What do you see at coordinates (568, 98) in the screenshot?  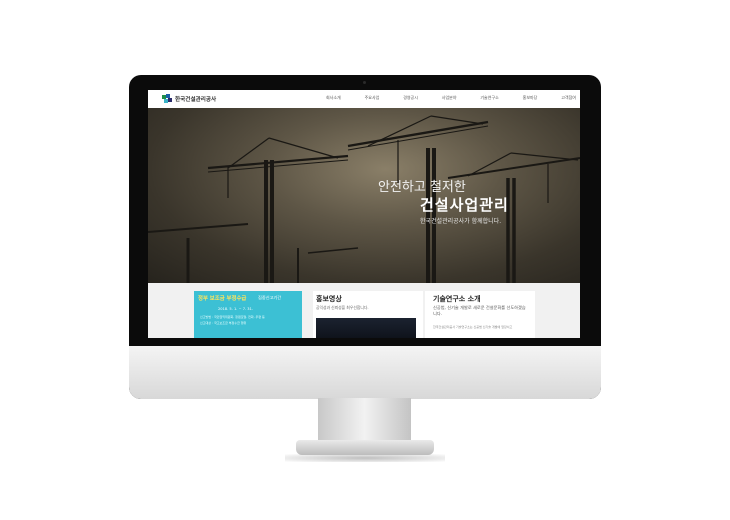 I see `menu-item-customer: 고객참여` at bounding box center [568, 98].